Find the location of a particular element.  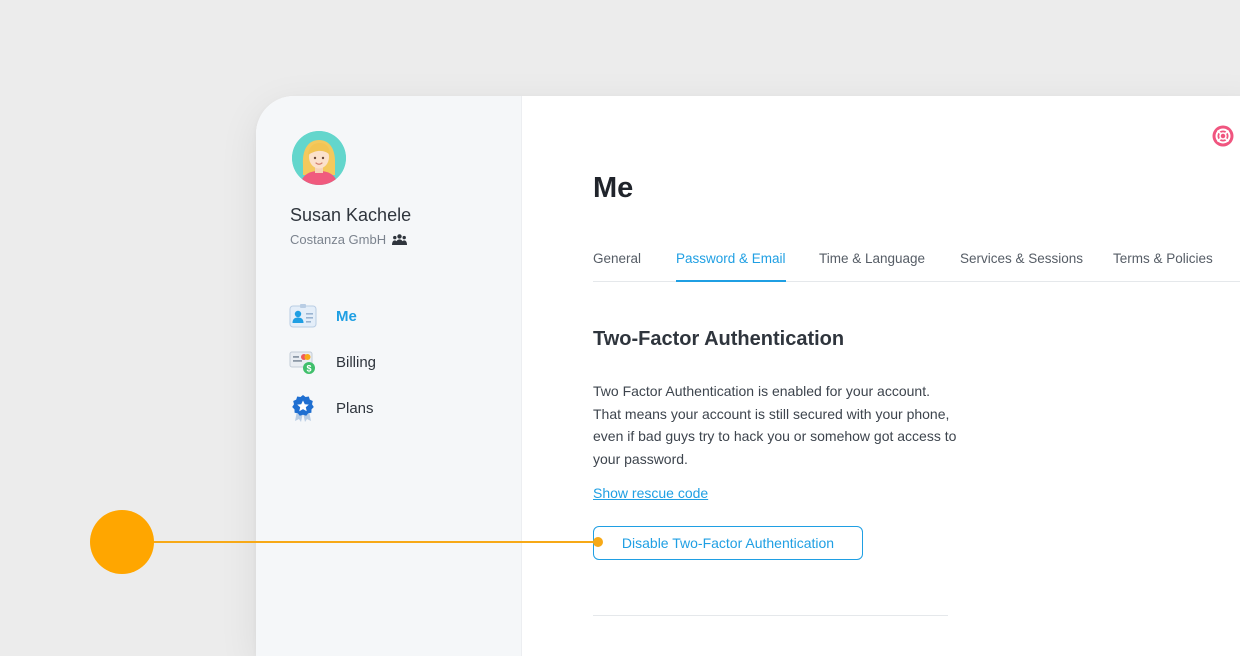

tab-password-email: Password & Email is located at coordinates (731, 266).